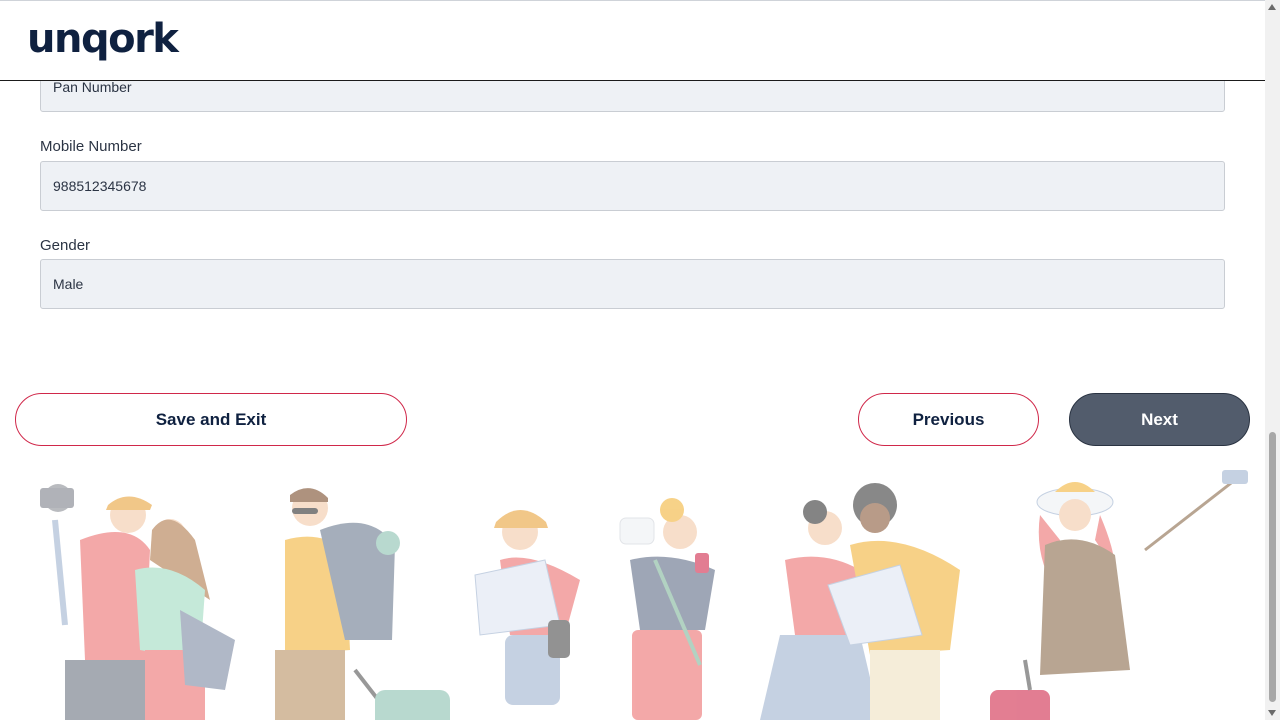 The height and width of the screenshot is (720, 1280). I want to click on scroll-thumb, so click(1272, 567).